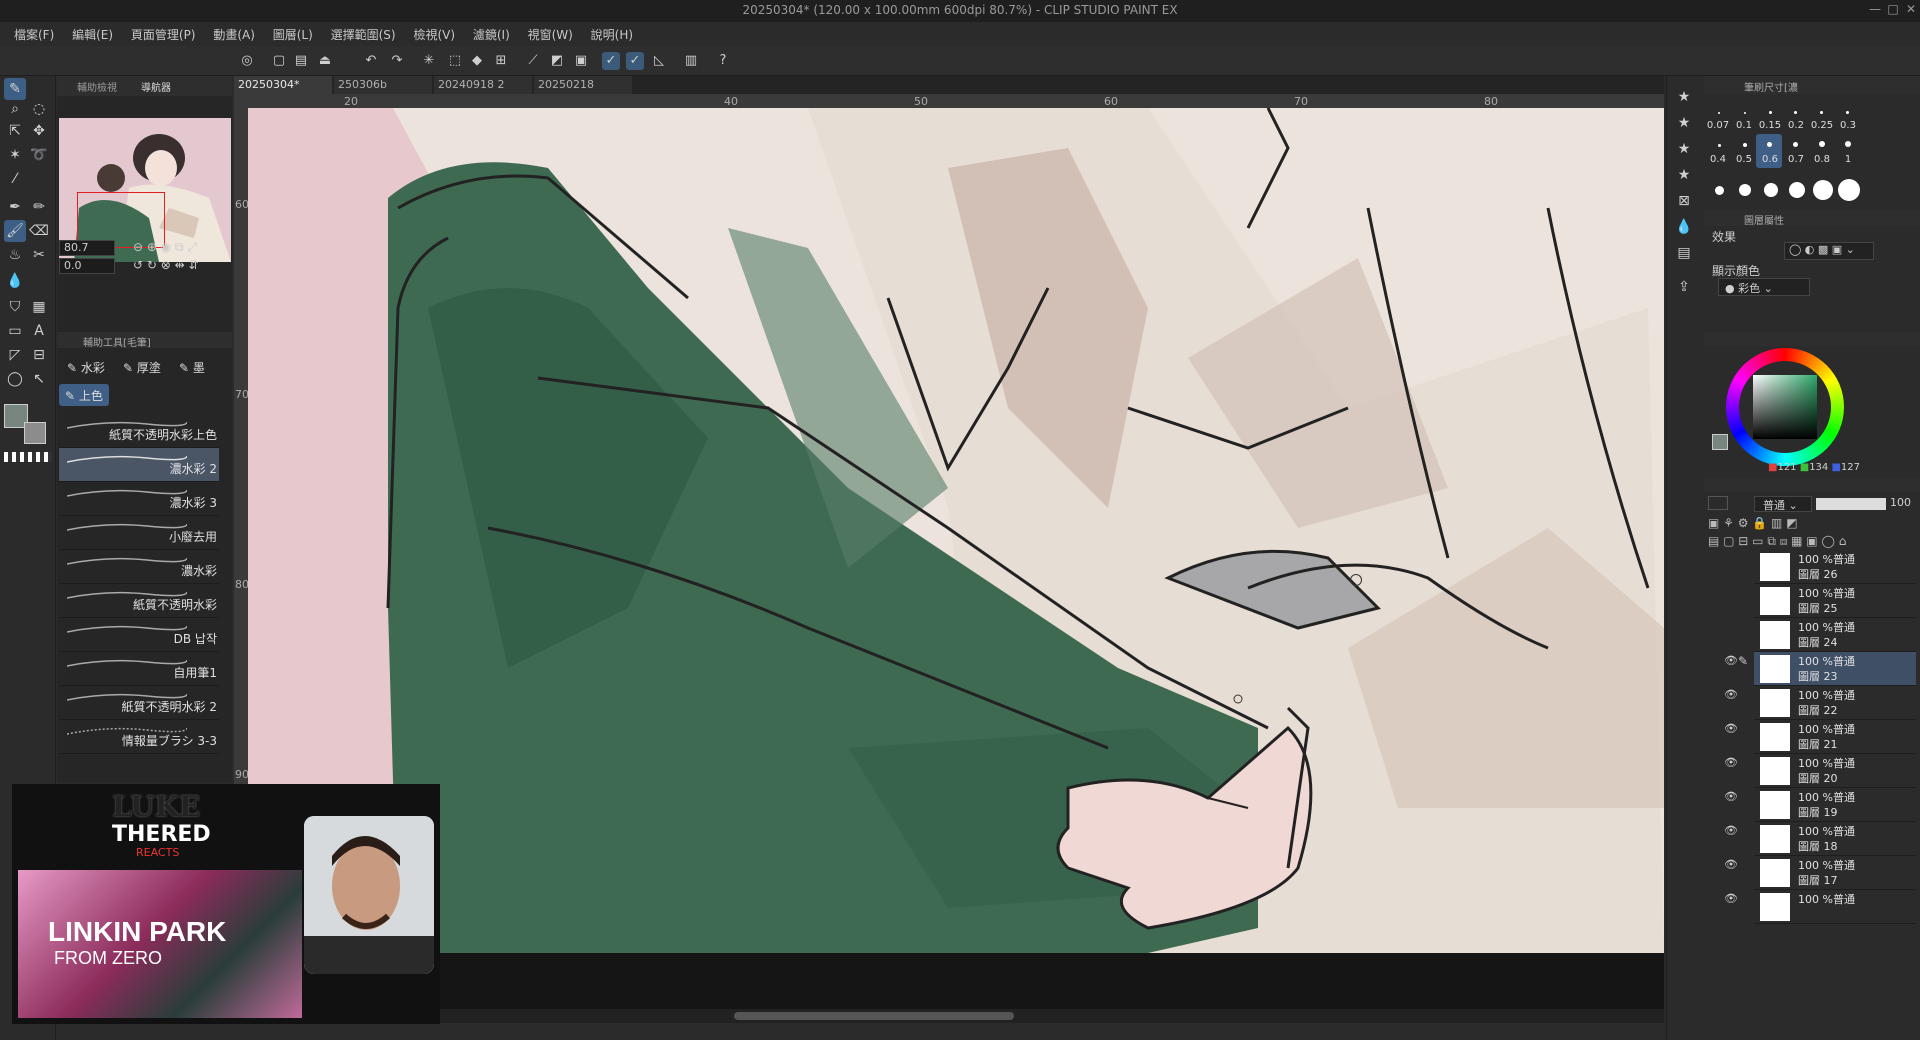 The width and height of the screenshot is (1920, 1040). Describe the element at coordinates (1835, 839) in the screenshot. I see `layer-row: 100 %普通 圖層 18` at that location.